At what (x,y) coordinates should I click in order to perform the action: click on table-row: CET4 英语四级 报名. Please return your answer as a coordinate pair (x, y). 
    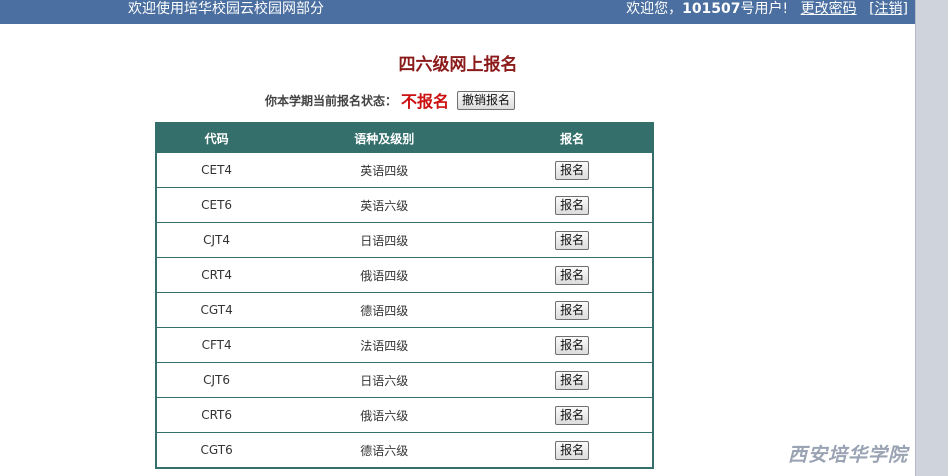
    Looking at the image, I should click on (404, 170).